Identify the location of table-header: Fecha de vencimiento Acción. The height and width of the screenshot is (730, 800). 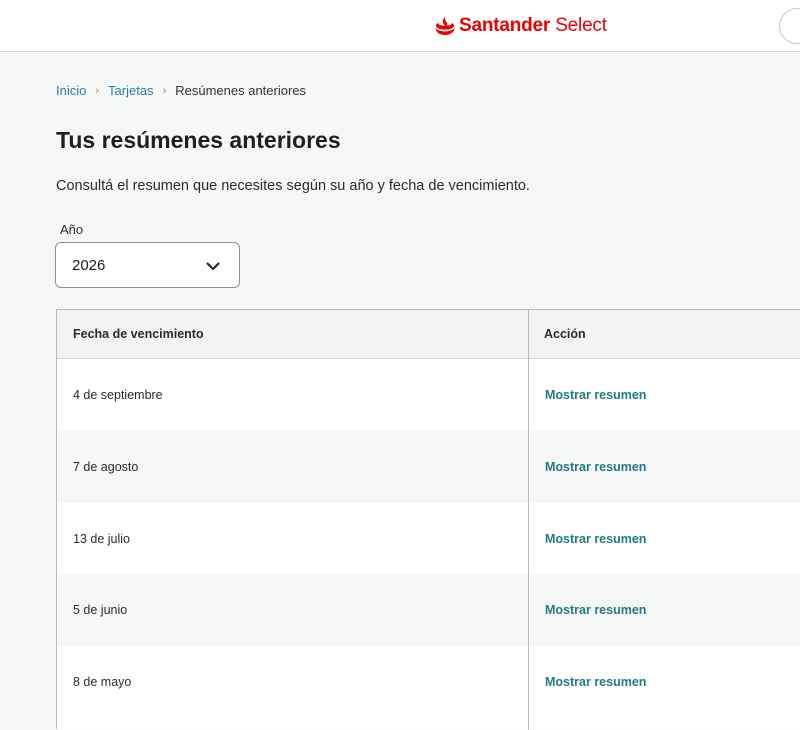
(428, 334).